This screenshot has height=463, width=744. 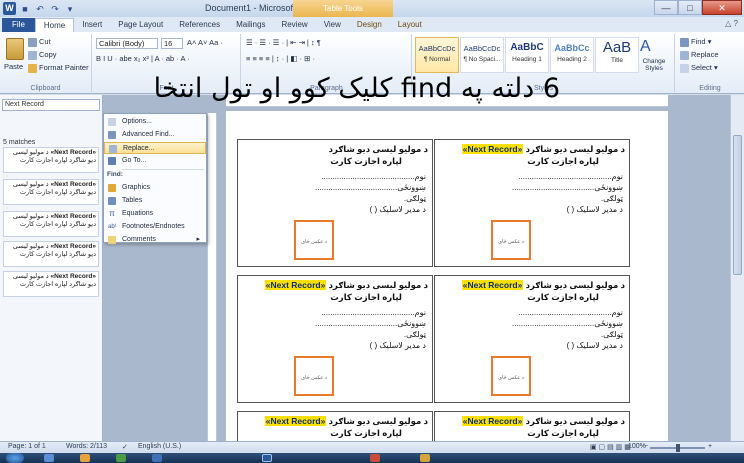 I want to click on select-button: Select ▾, so click(x=699, y=68).